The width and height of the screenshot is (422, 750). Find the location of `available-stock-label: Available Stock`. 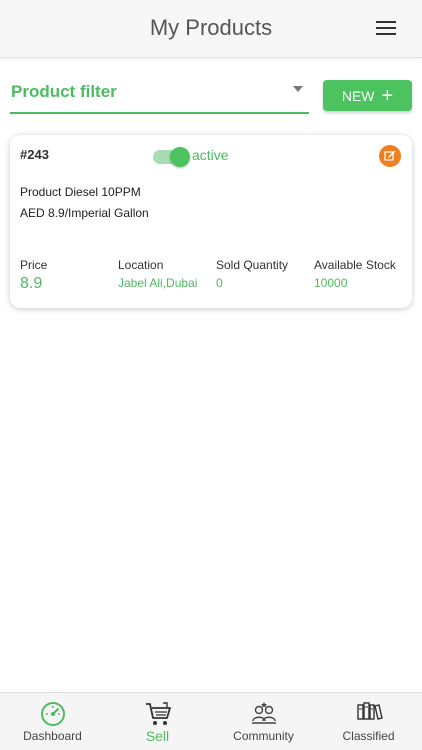

available-stock-label: Available Stock is located at coordinates (355, 265).